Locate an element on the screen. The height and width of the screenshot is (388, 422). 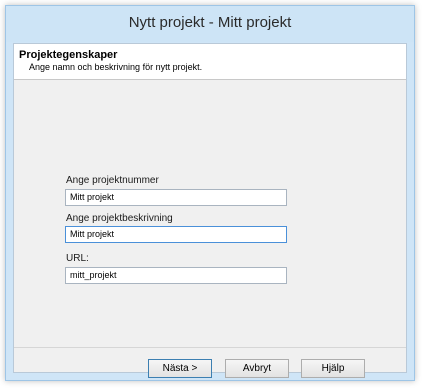
url-label: URL: is located at coordinates (77, 258).